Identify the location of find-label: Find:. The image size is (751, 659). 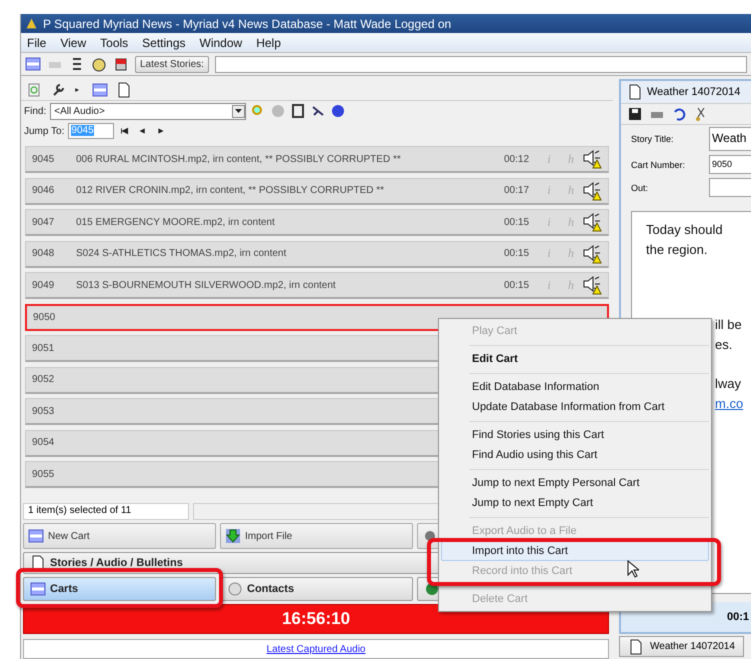
(35, 111).